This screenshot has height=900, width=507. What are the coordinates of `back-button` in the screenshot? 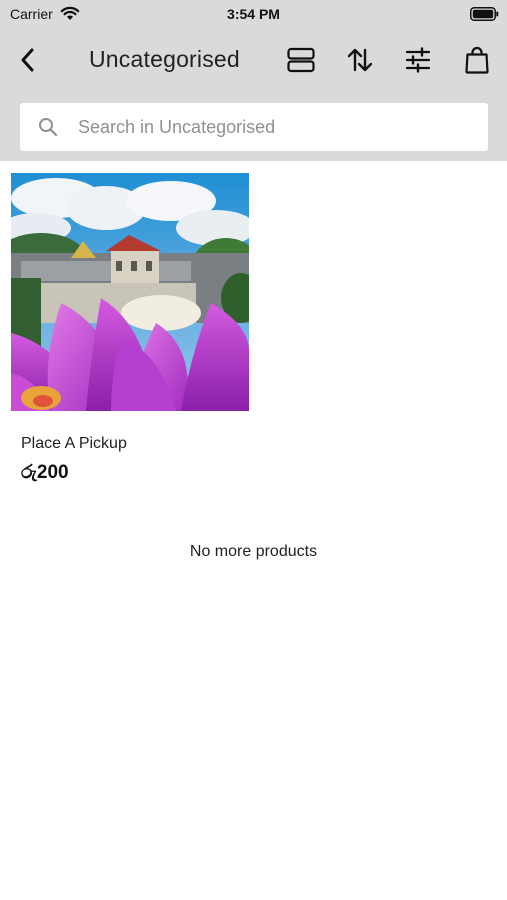 It's located at (28, 60).